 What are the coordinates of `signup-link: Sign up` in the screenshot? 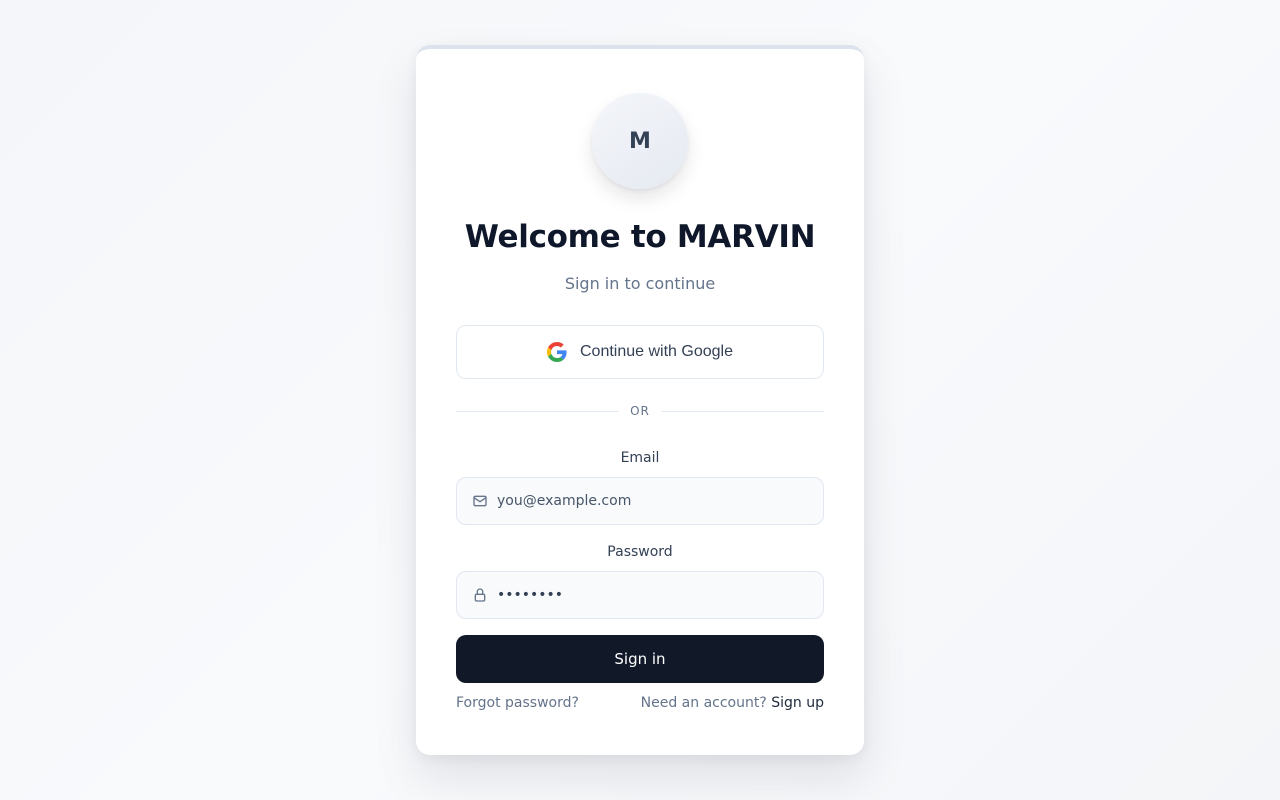 It's located at (797, 703).